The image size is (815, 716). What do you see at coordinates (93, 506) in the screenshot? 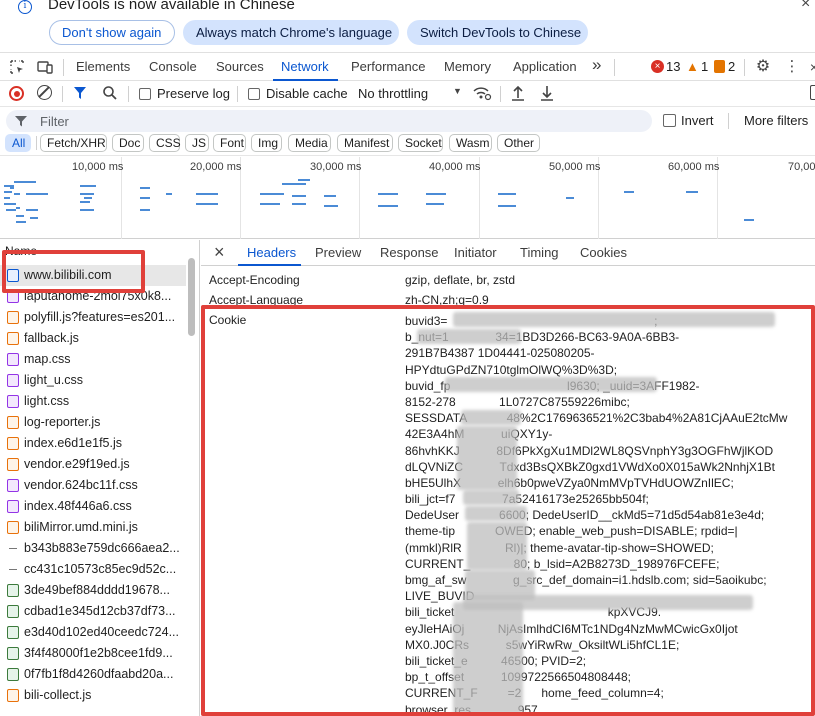
I see `request-row: index.48f446a6.css` at bounding box center [93, 506].